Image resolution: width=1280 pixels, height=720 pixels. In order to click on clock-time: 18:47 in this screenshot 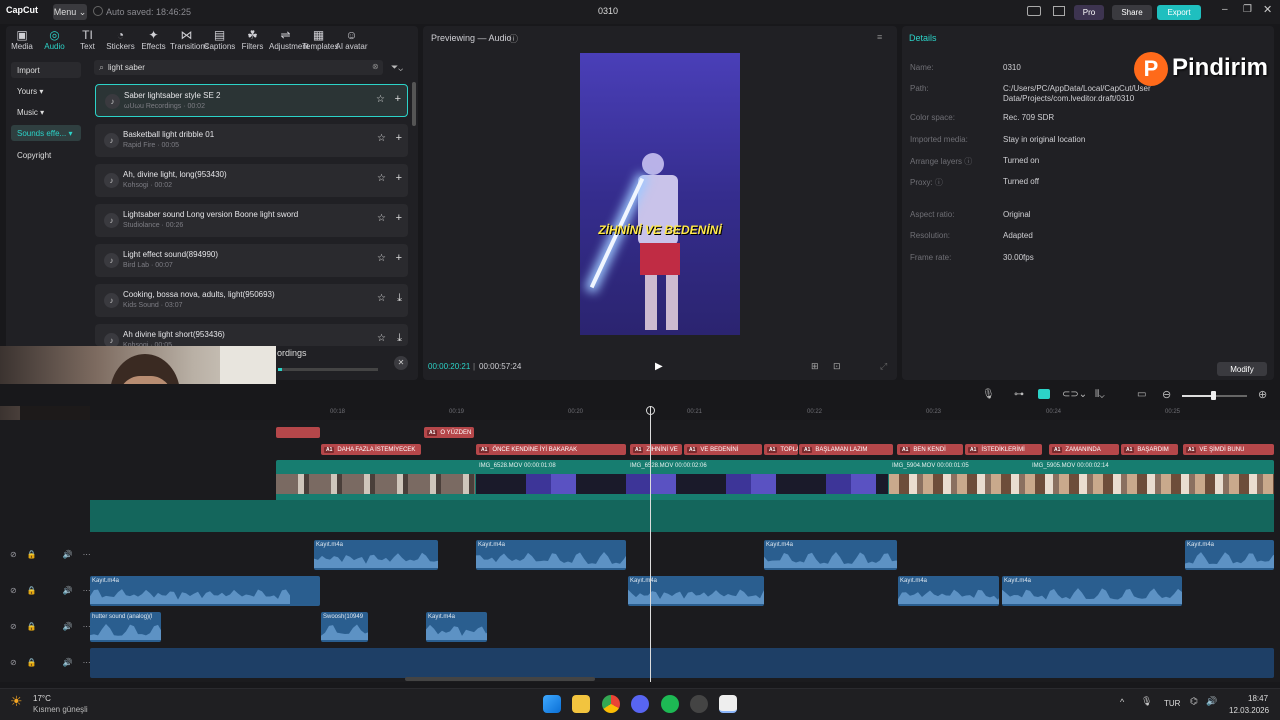, I will do `click(1258, 698)`.